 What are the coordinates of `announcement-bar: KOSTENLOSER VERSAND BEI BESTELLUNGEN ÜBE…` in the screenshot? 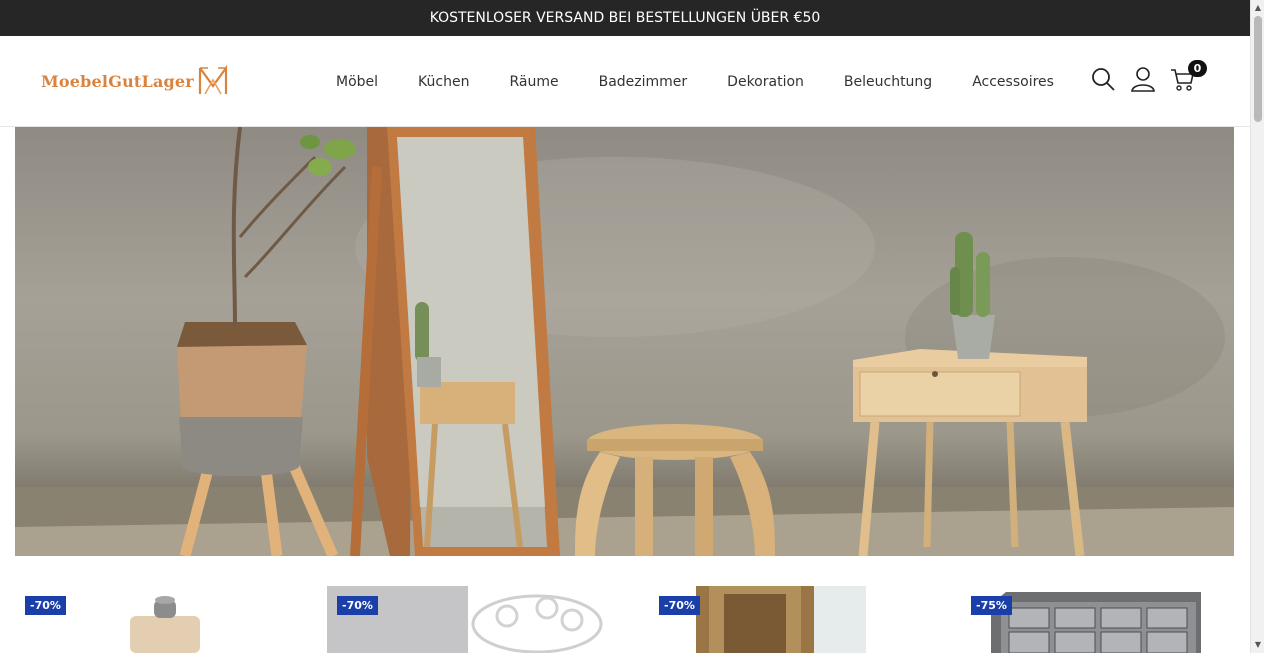 It's located at (625, 18).